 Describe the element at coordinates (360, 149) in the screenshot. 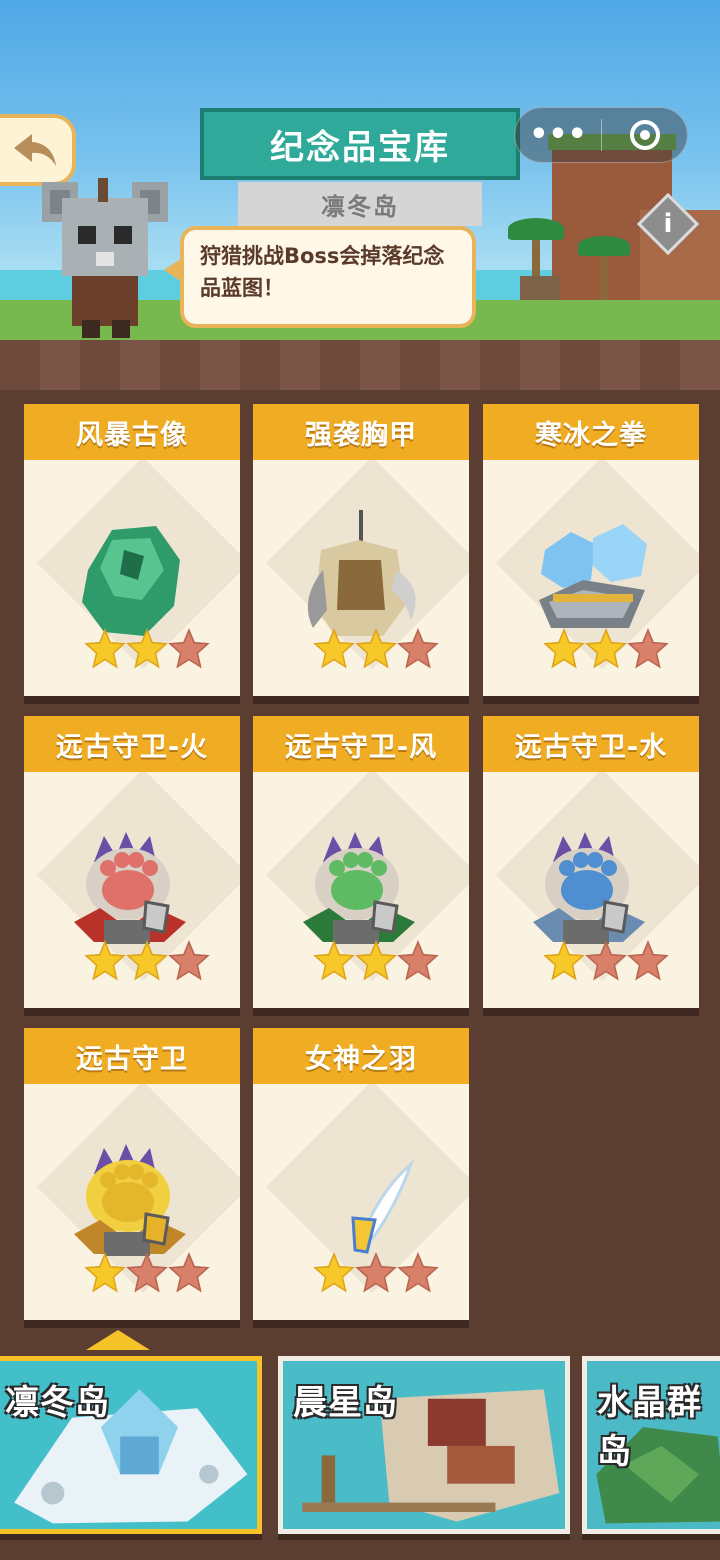

I see `page-title: 纪念品宝库` at that location.